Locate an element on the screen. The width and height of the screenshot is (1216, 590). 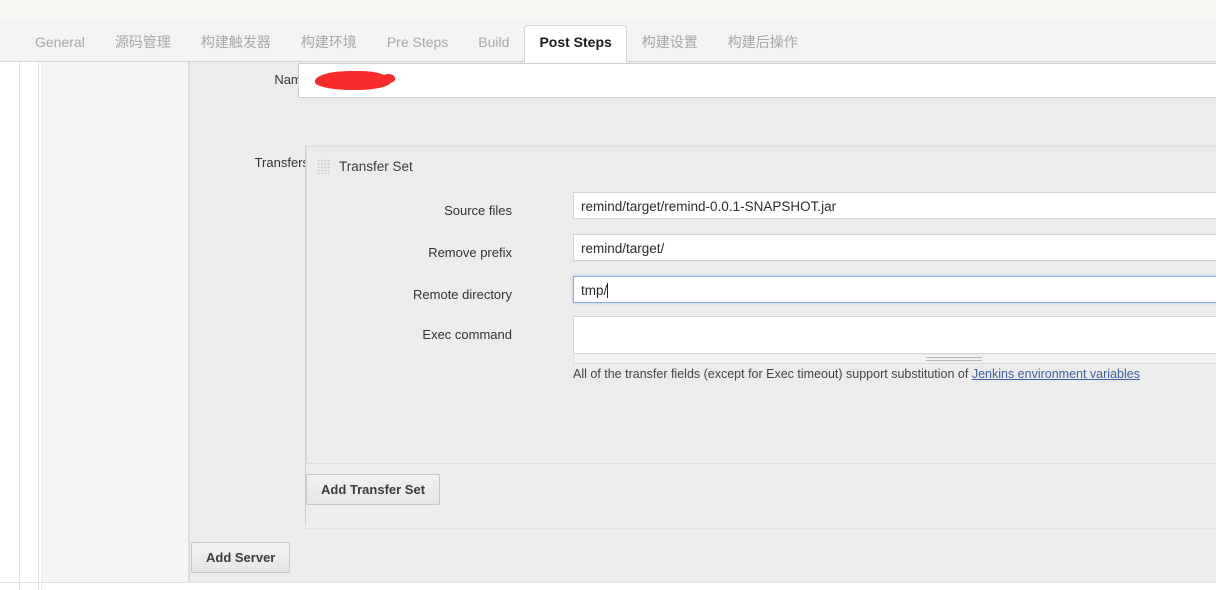
field-row-exec-command: Exec command is located at coordinates (761, 341).